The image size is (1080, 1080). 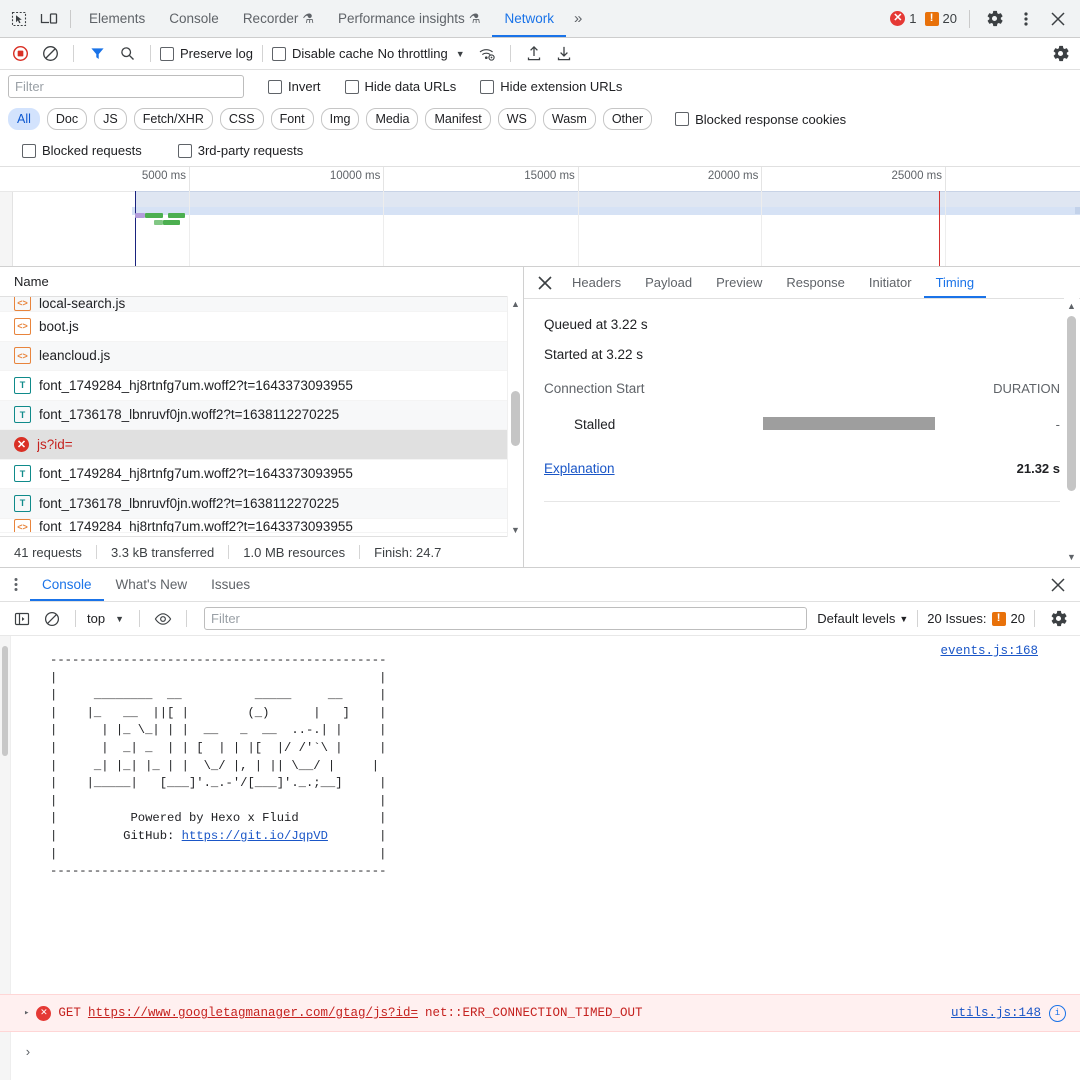 I want to click on tab-response: Response, so click(x=815, y=282).